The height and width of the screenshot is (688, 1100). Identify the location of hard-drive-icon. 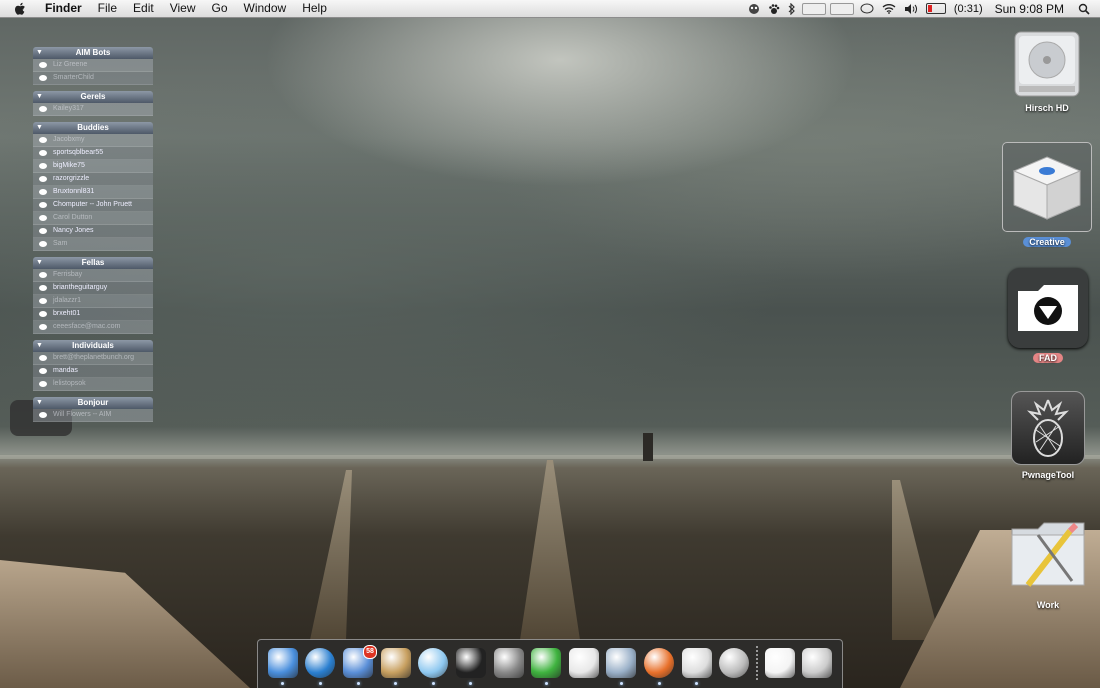
(1047, 63).